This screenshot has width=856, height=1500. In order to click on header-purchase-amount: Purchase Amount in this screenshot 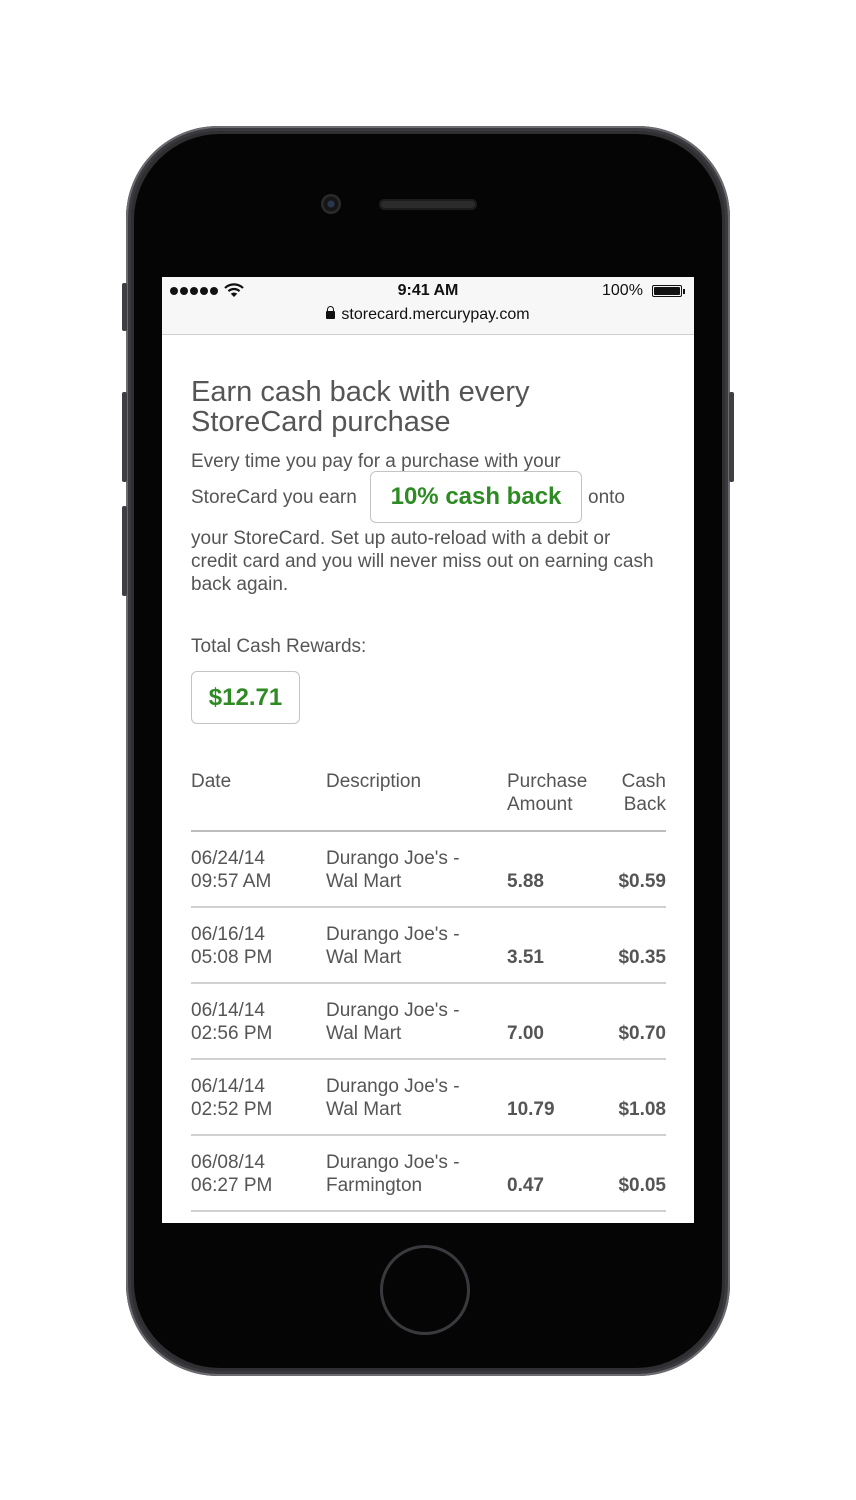, I will do `click(547, 793)`.